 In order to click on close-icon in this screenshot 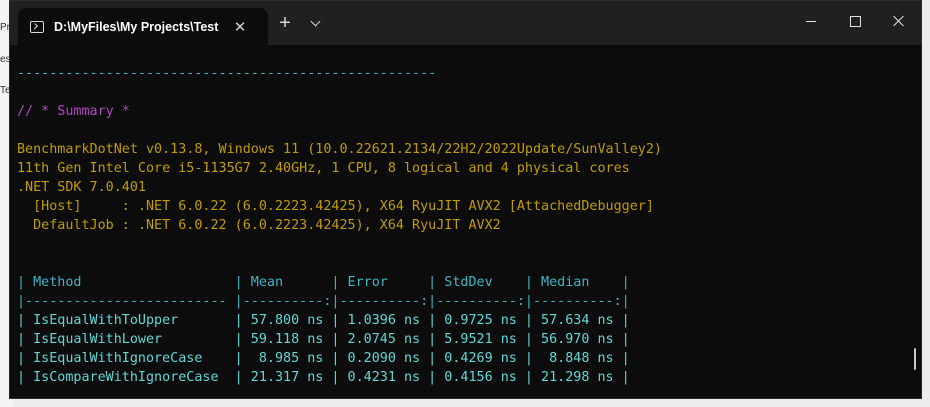, I will do `click(899, 21)`.